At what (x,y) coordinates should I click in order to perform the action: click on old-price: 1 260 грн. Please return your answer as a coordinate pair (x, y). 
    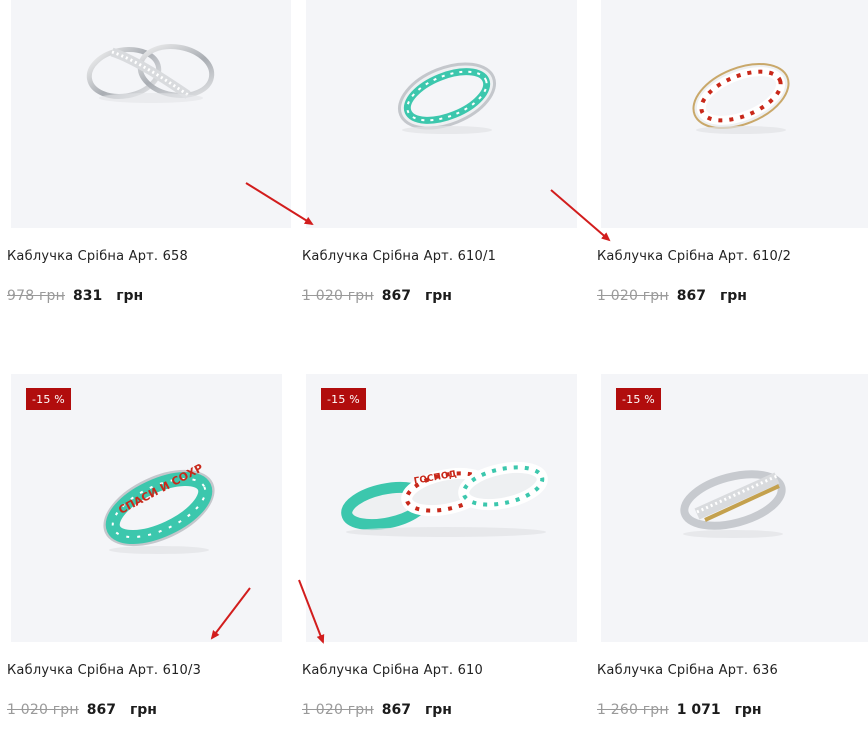
    Looking at the image, I should click on (633, 710).